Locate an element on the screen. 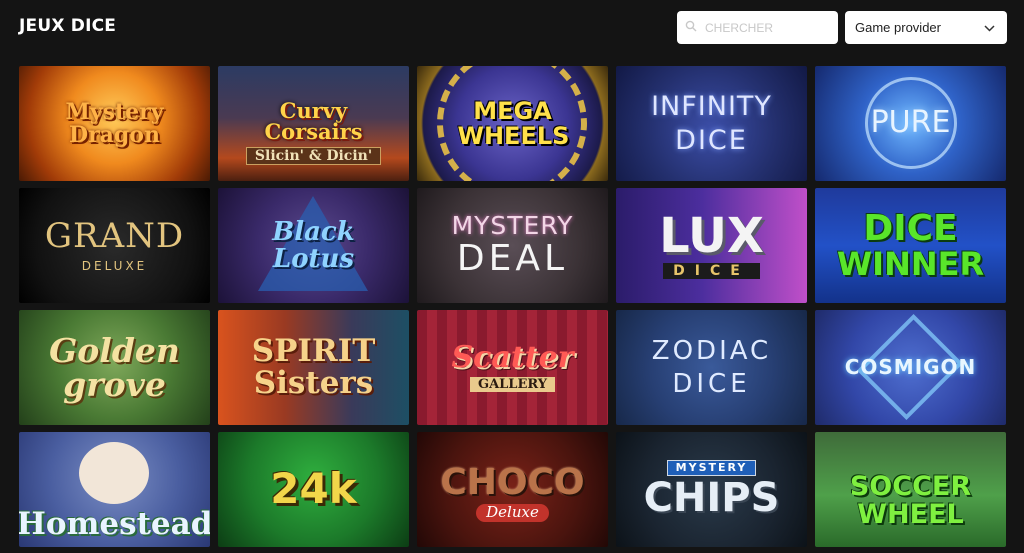  game-tile: PURE is located at coordinates (910, 123).